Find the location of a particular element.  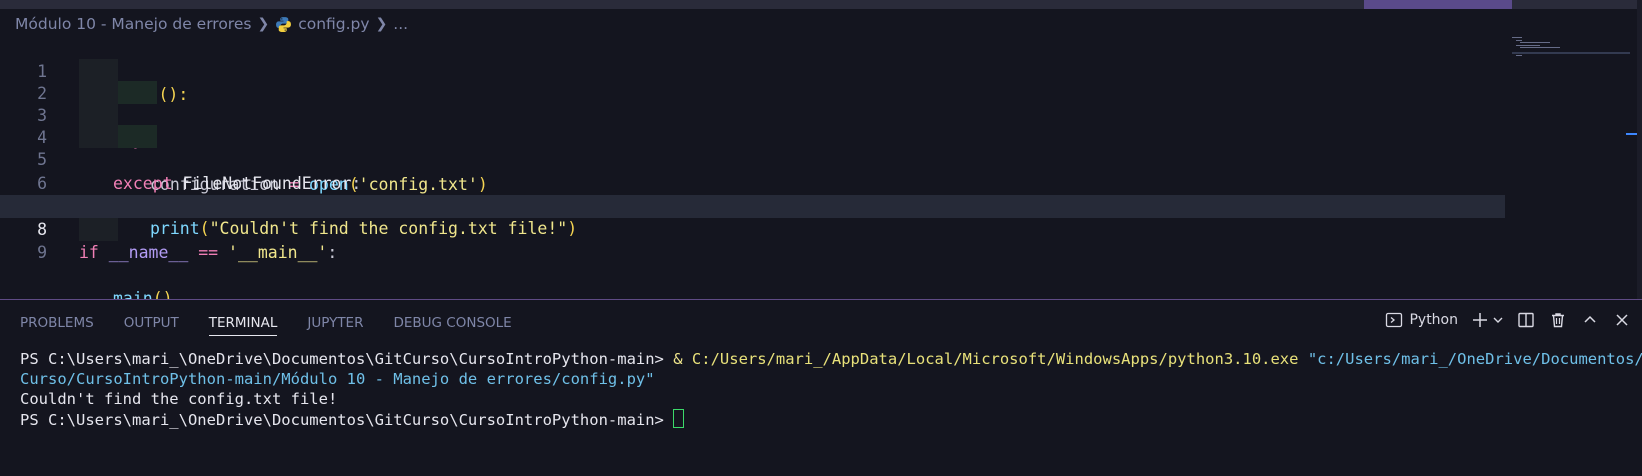

python-file-icon is located at coordinates (284, 24).